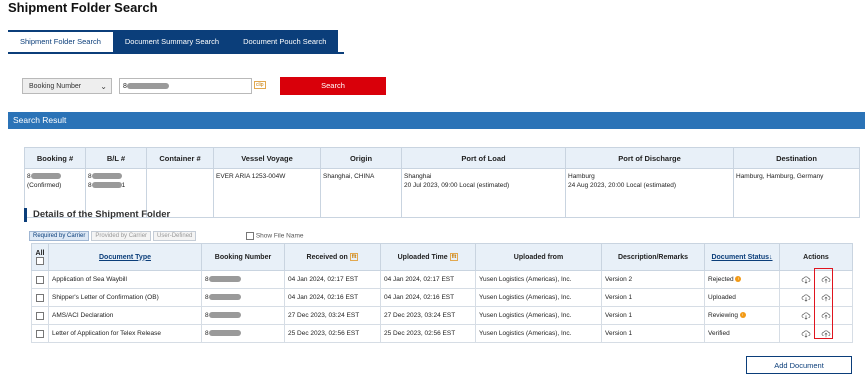  What do you see at coordinates (332, 257) in the screenshot?
I see `col-received: Received on flt` at bounding box center [332, 257].